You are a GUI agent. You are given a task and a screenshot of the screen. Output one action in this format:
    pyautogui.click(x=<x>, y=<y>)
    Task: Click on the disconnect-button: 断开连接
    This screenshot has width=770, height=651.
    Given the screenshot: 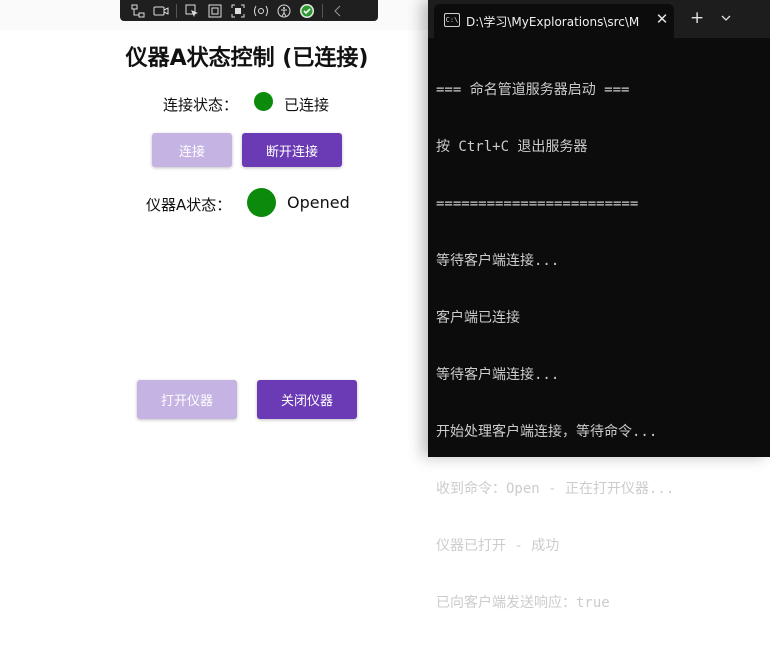 What is the action you would take?
    pyautogui.click(x=292, y=150)
    